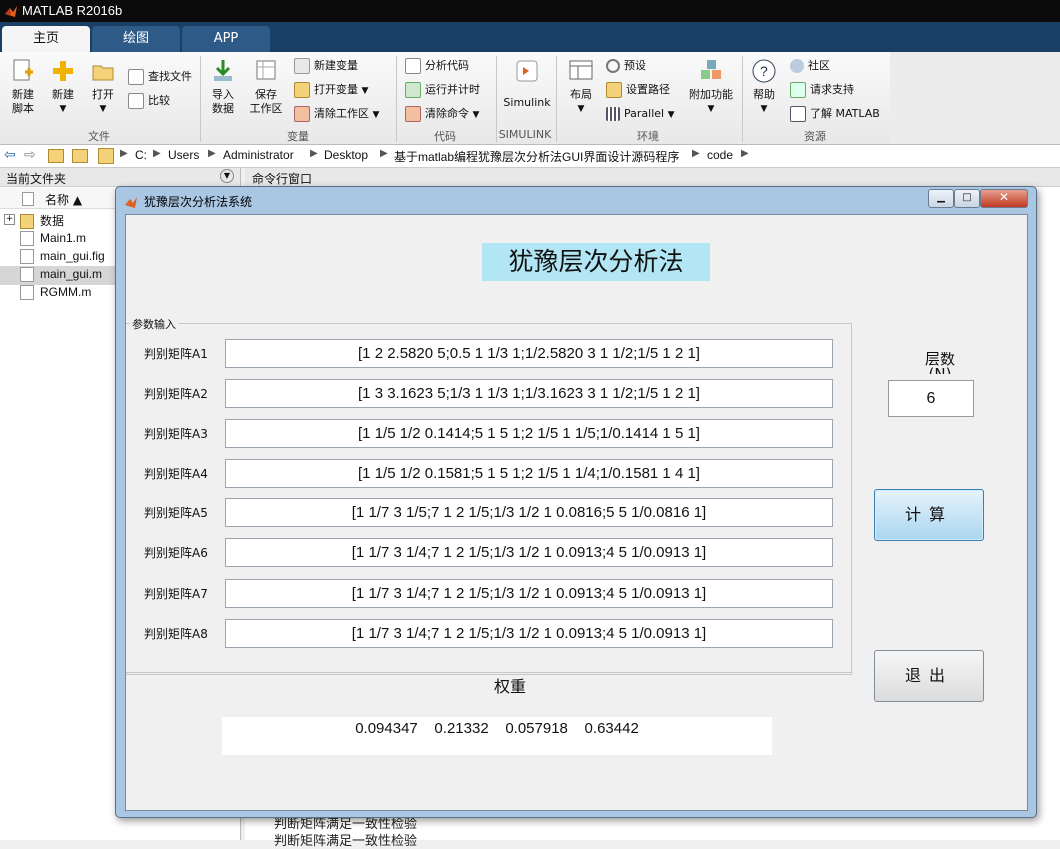 The height and width of the screenshot is (849, 1060). What do you see at coordinates (527, 84) in the screenshot?
I see `simulink-button: Simulink` at bounding box center [527, 84].